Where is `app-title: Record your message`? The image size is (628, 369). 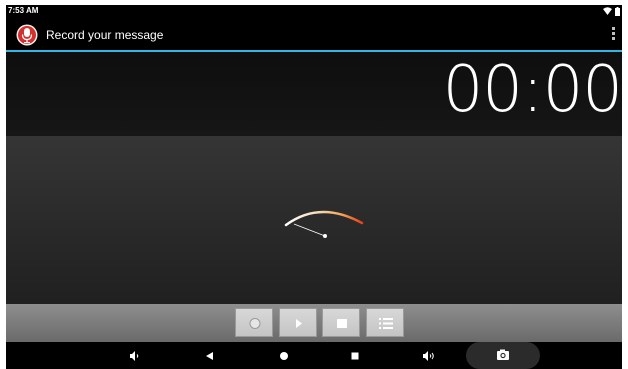 app-title: Record your message is located at coordinates (105, 35).